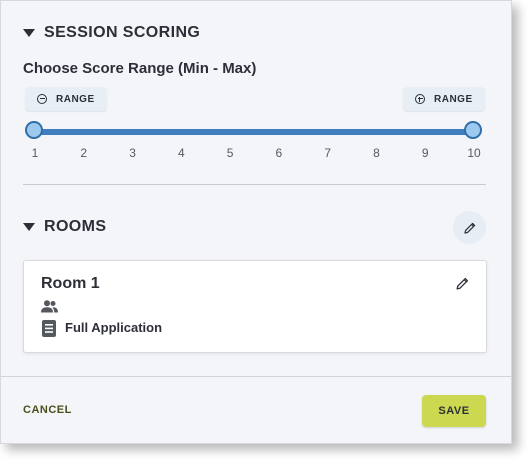 Image resolution: width=532 pixels, height=464 pixels. What do you see at coordinates (49, 306) in the screenshot?
I see `people-icon` at bounding box center [49, 306].